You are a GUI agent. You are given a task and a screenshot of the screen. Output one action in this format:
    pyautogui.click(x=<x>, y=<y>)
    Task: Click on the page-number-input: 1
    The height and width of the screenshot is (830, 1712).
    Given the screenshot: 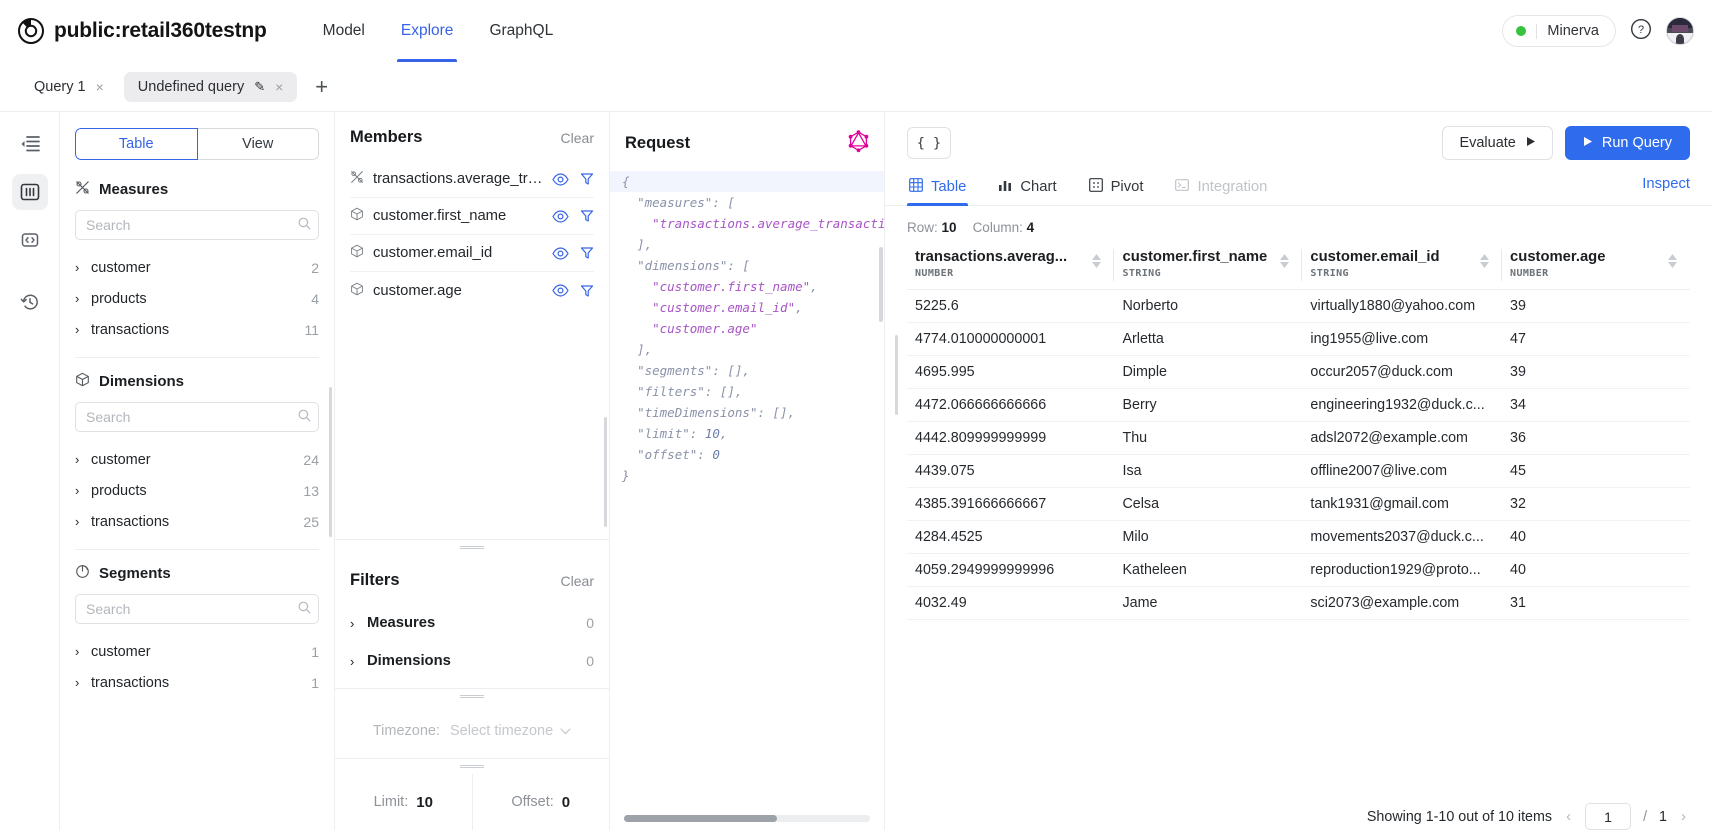 What is the action you would take?
    pyautogui.click(x=1608, y=816)
    